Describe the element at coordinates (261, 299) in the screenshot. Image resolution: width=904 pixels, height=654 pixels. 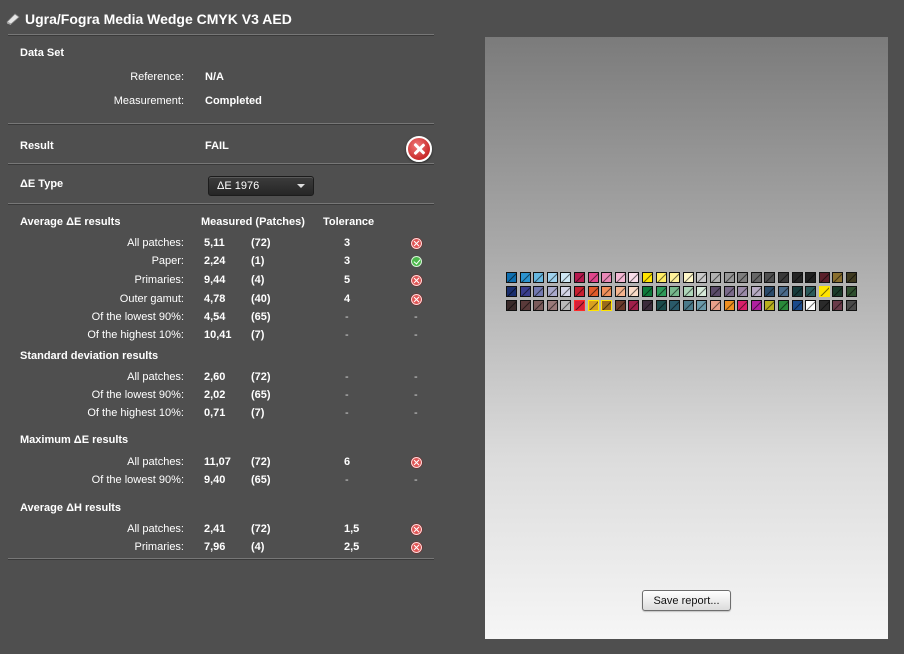
I see `patch-count: (40)` at that location.